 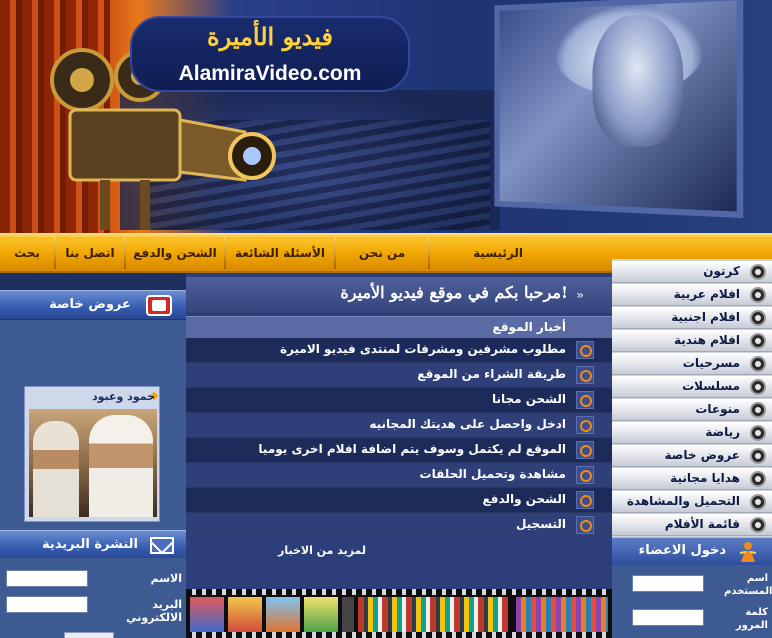 What do you see at coordinates (491, 374) in the screenshot?
I see `news-link: طريقة الشراء من الموقع` at bounding box center [491, 374].